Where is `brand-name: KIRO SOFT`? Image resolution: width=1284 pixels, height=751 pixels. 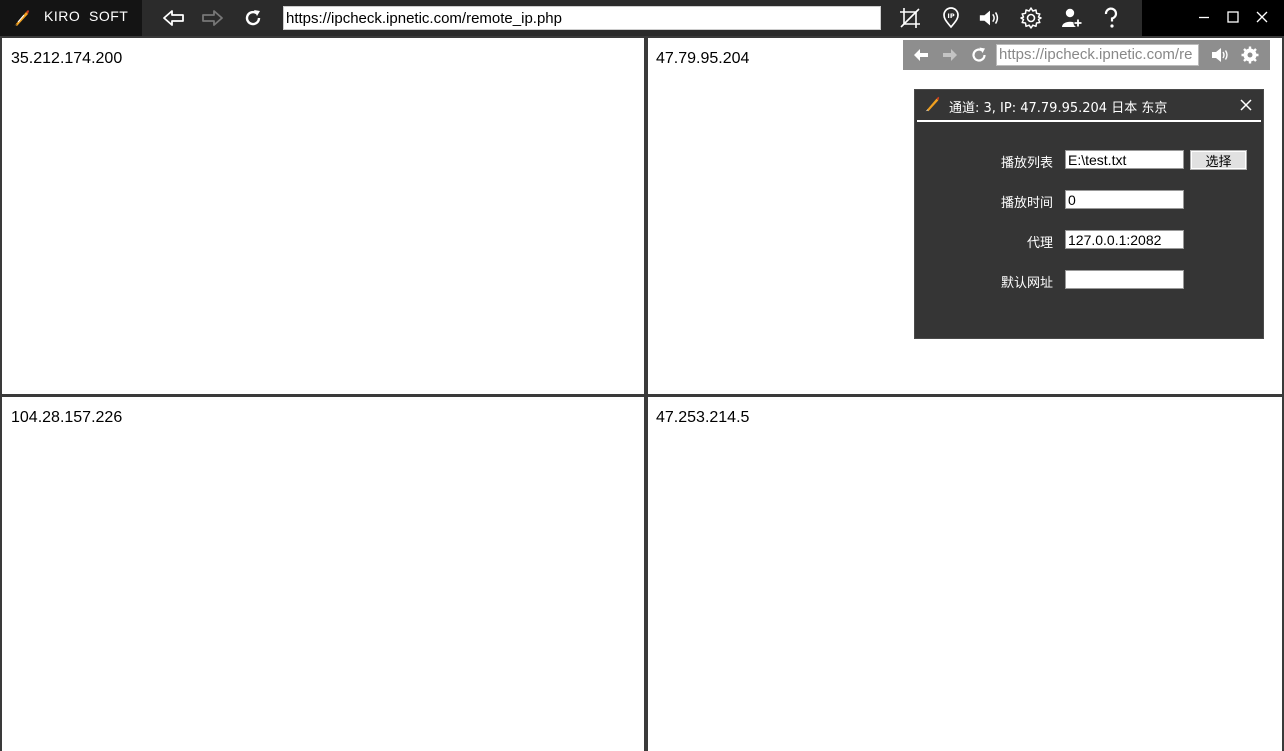
brand-name: KIRO SOFT is located at coordinates (86, 16).